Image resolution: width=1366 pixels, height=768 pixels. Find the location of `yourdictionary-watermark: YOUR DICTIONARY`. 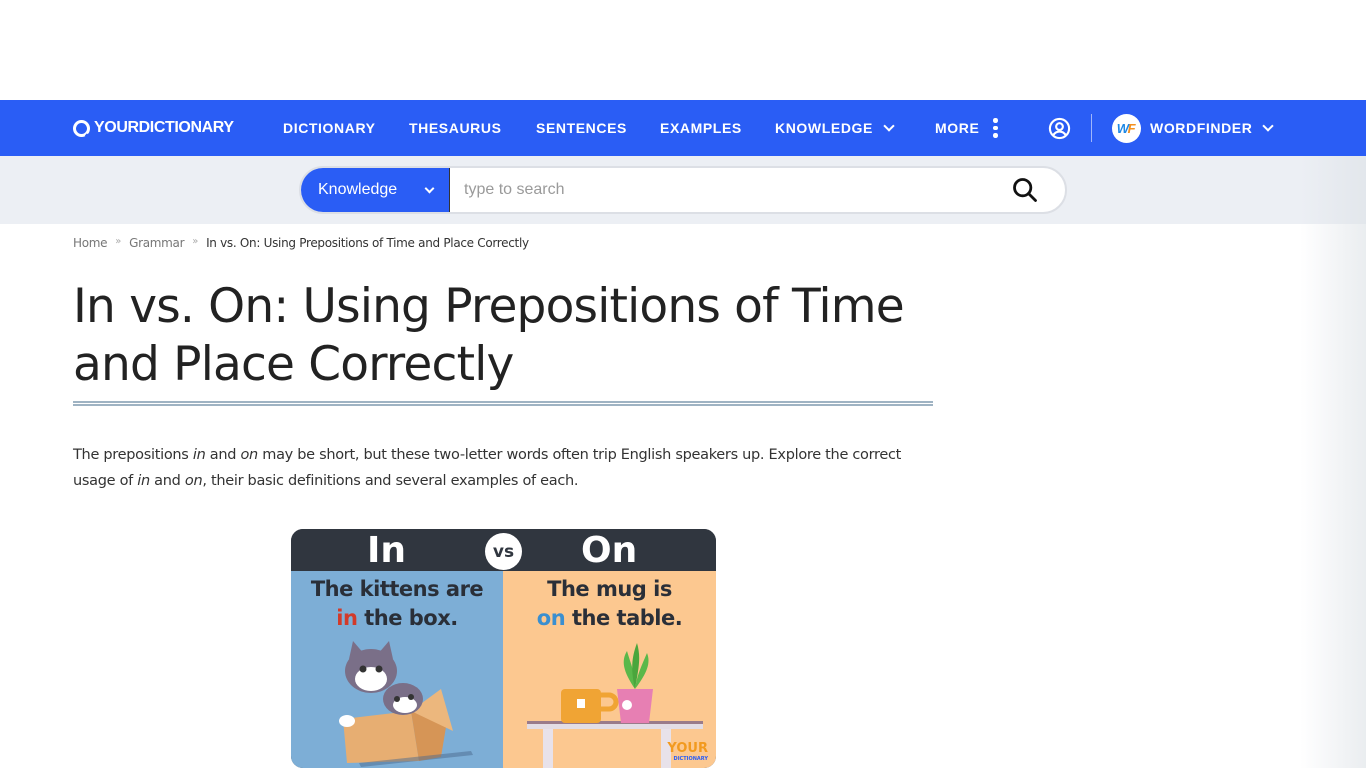

yourdictionary-watermark: YOUR DICTIONARY is located at coordinates (687, 751).